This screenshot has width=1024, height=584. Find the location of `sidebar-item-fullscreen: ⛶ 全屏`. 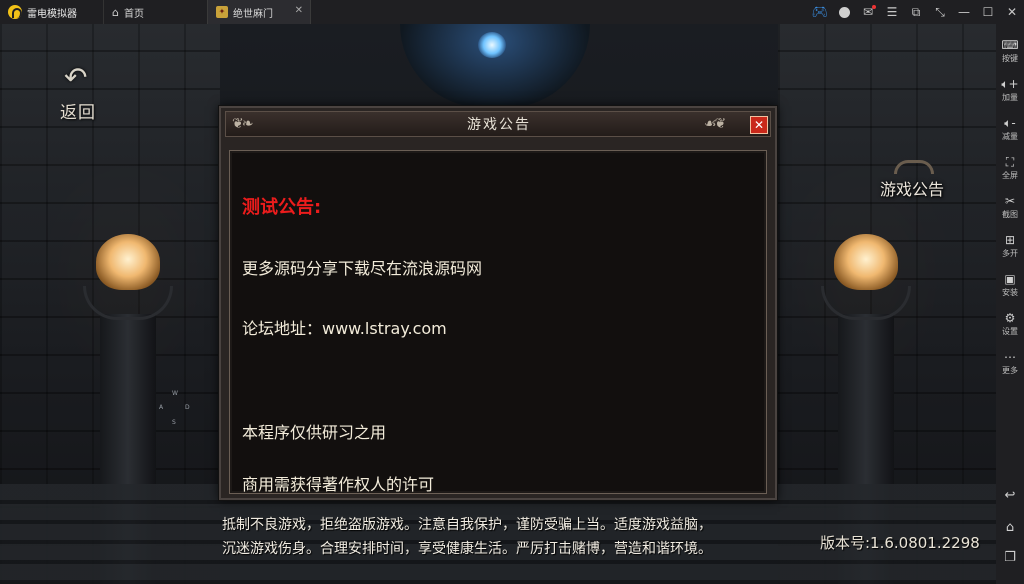

sidebar-item-fullscreen: ⛶ 全屏 is located at coordinates (1010, 168).